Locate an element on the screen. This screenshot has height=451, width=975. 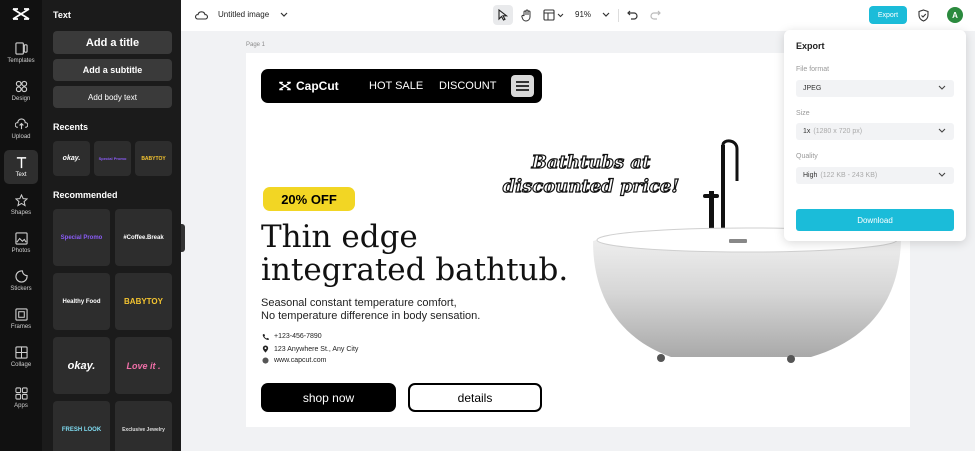
undo-button is located at coordinates (632, 15).